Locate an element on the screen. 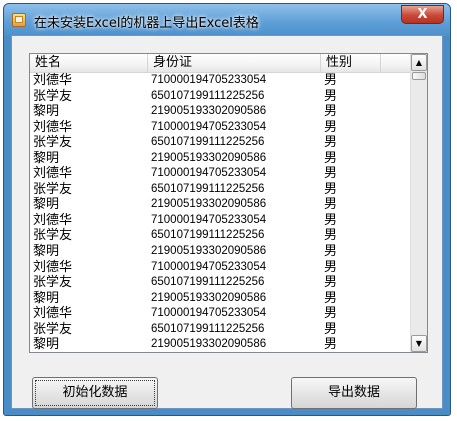  scroll-thumb is located at coordinates (419, 76).